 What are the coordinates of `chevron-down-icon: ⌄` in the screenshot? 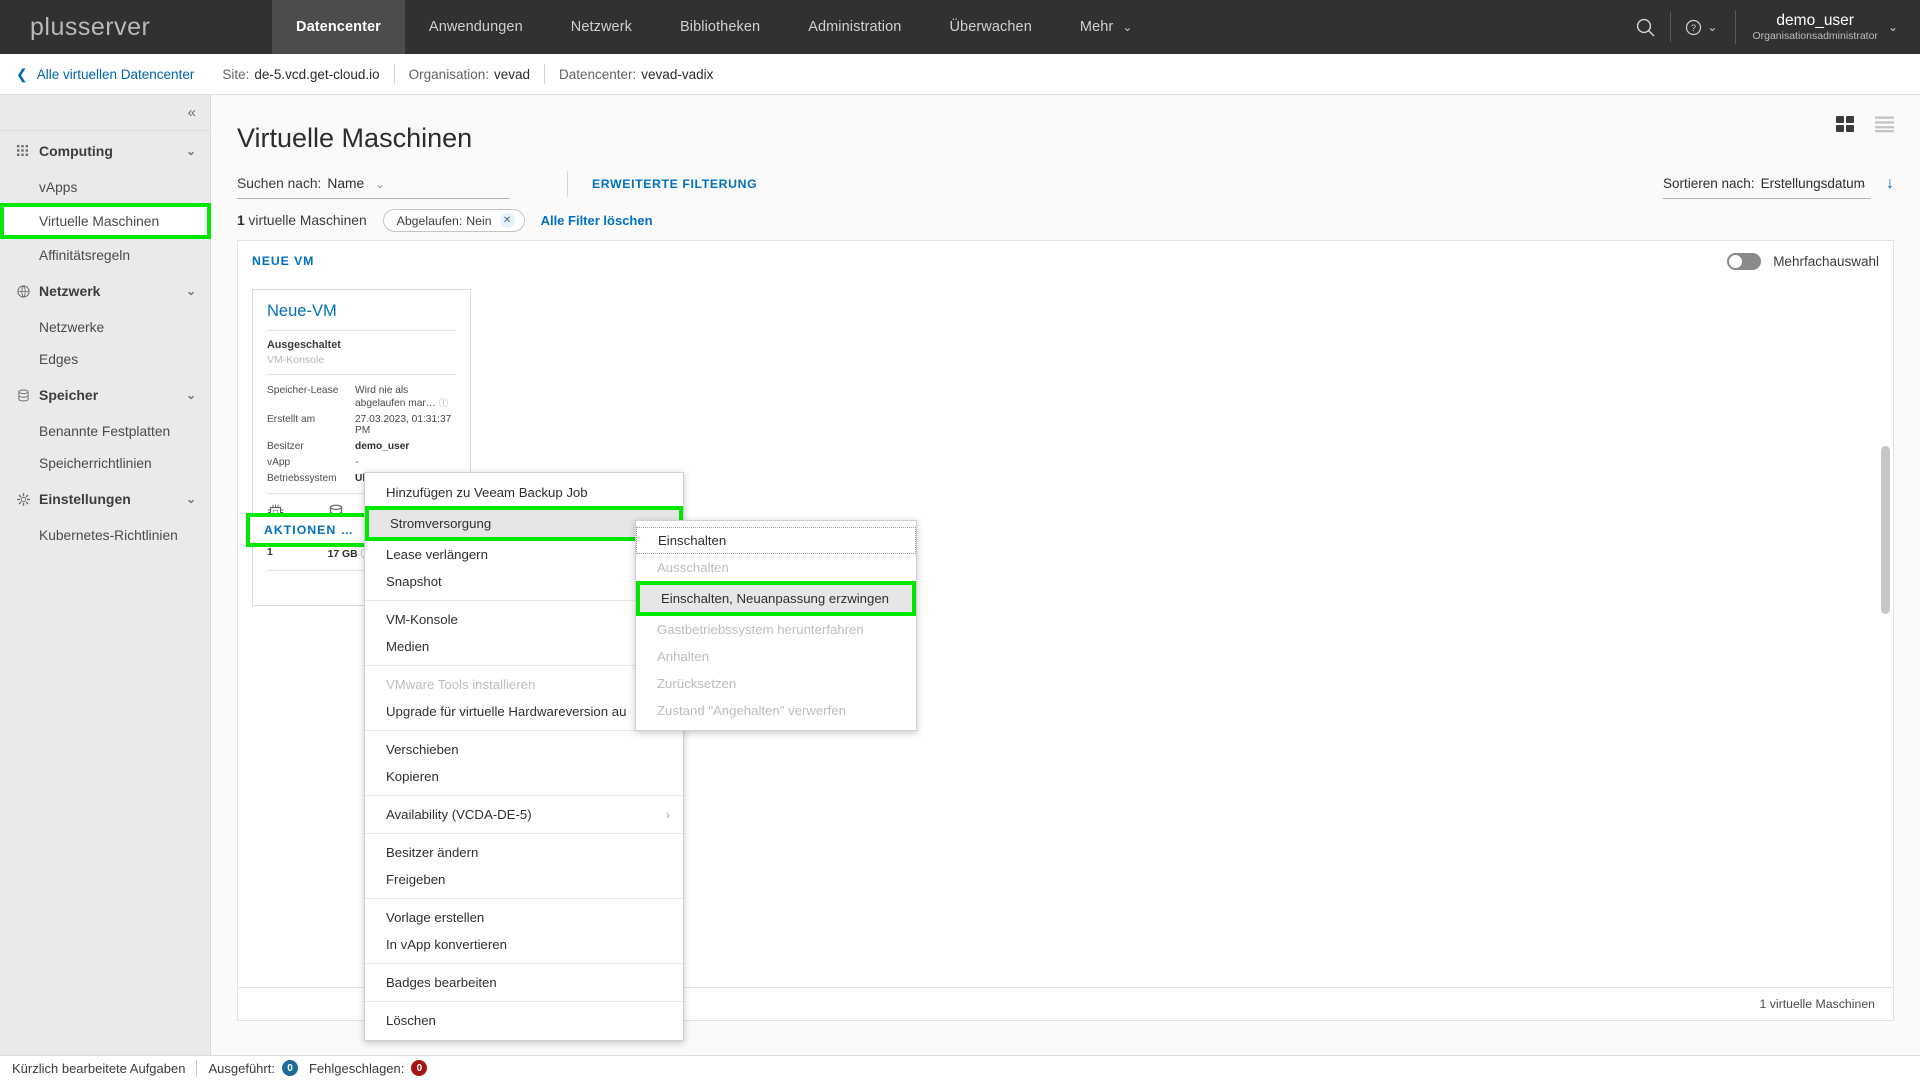 It's located at (1862, 183).